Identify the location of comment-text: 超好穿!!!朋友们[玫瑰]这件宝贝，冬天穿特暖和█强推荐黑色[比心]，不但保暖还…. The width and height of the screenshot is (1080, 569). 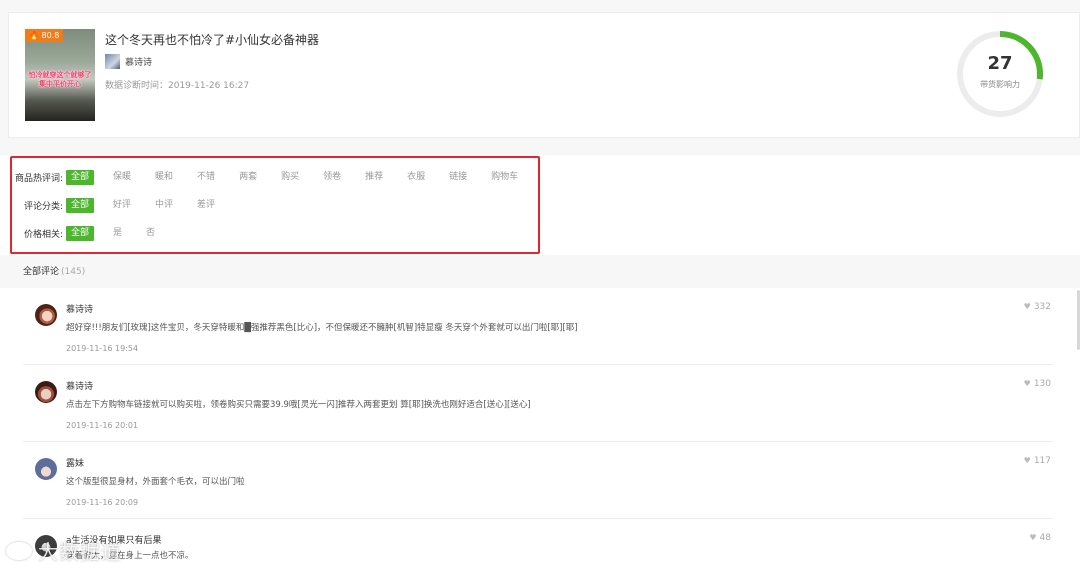
(322, 328).